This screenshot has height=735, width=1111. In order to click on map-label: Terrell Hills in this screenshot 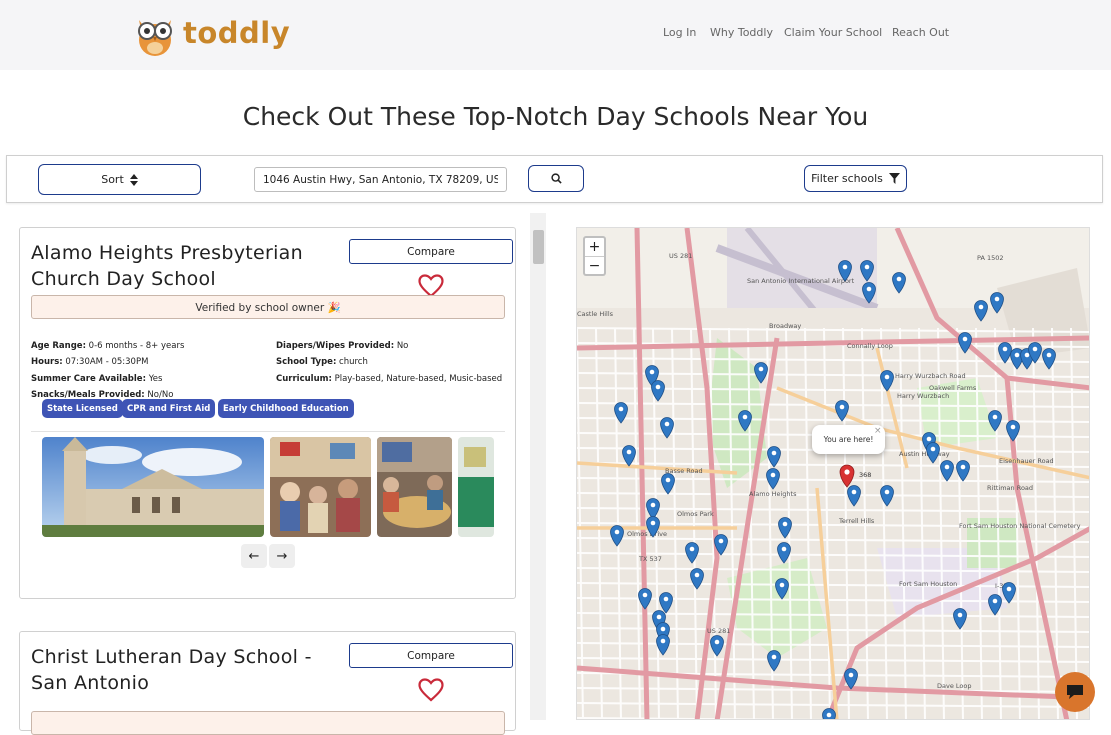, I will do `click(856, 521)`.